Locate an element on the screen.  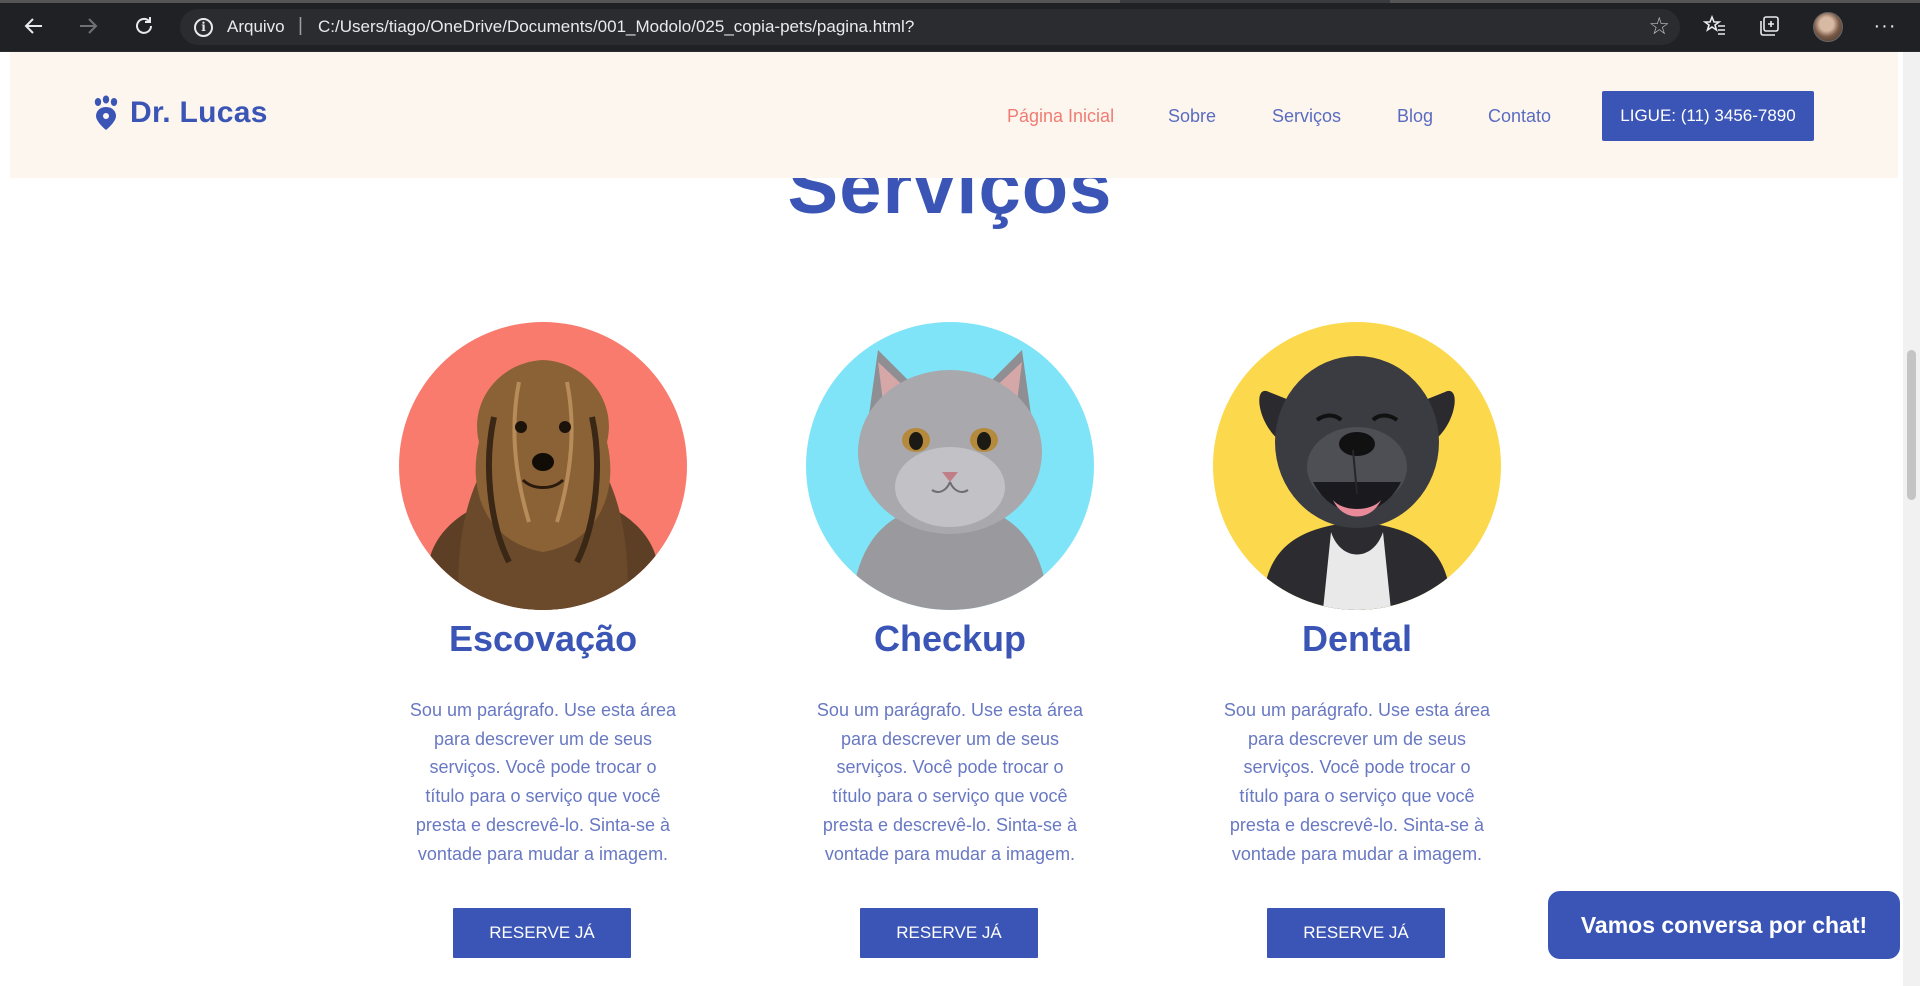
service-title: Dental is located at coordinates (1357, 638).